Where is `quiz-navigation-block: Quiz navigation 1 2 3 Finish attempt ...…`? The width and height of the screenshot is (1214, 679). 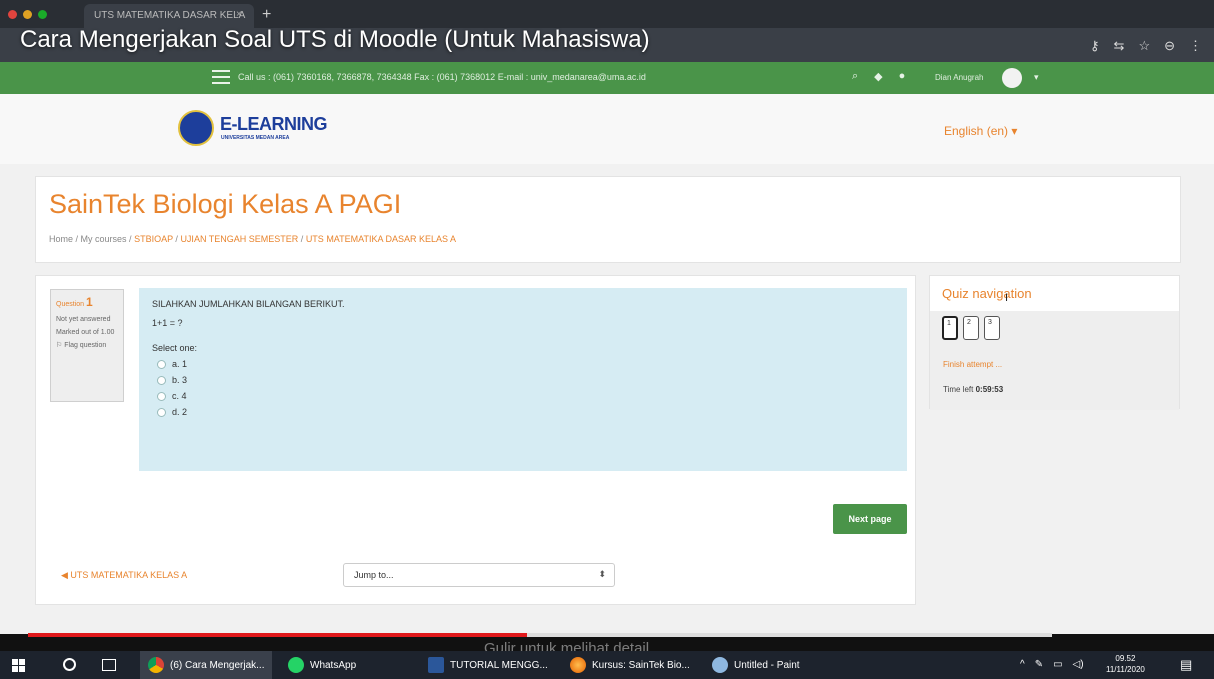
quiz-navigation-block: Quiz navigation 1 2 3 Finish attempt ...… is located at coordinates (1054, 342).